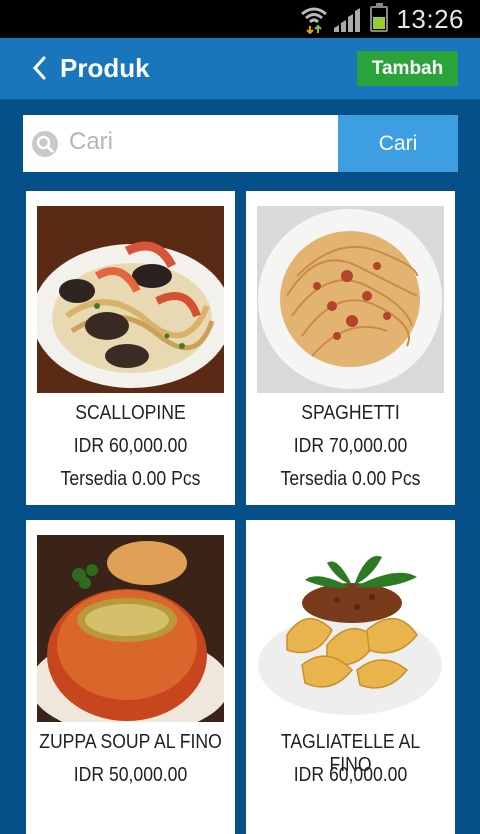 Image resolution: width=480 pixels, height=834 pixels. I want to click on search-input, so click(201, 142).